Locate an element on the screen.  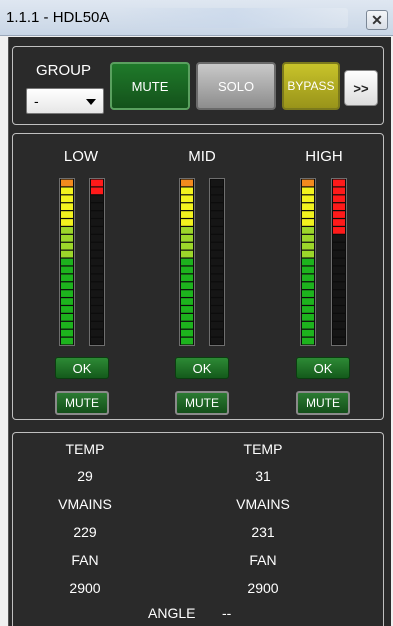
gr-meter-mid is located at coordinates (217, 262).